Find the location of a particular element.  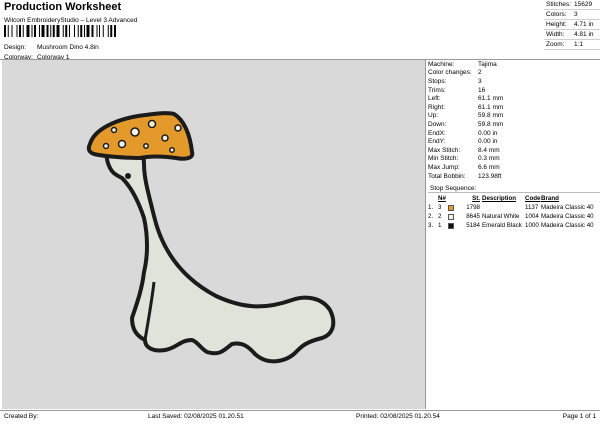

stat-label: Zoom: is located at coordinates (555, 44).